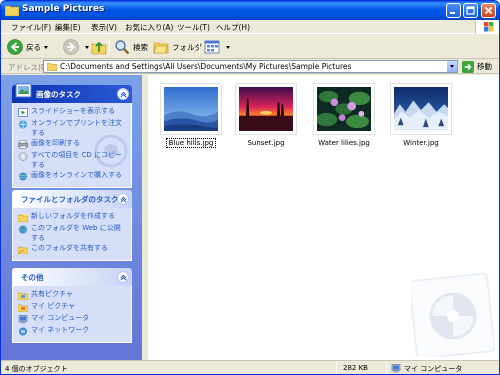 The image size is (500, 375). Describe the element at coordinates (15, 47) in the screenshot. I see `back-arrow-icon` at that location.